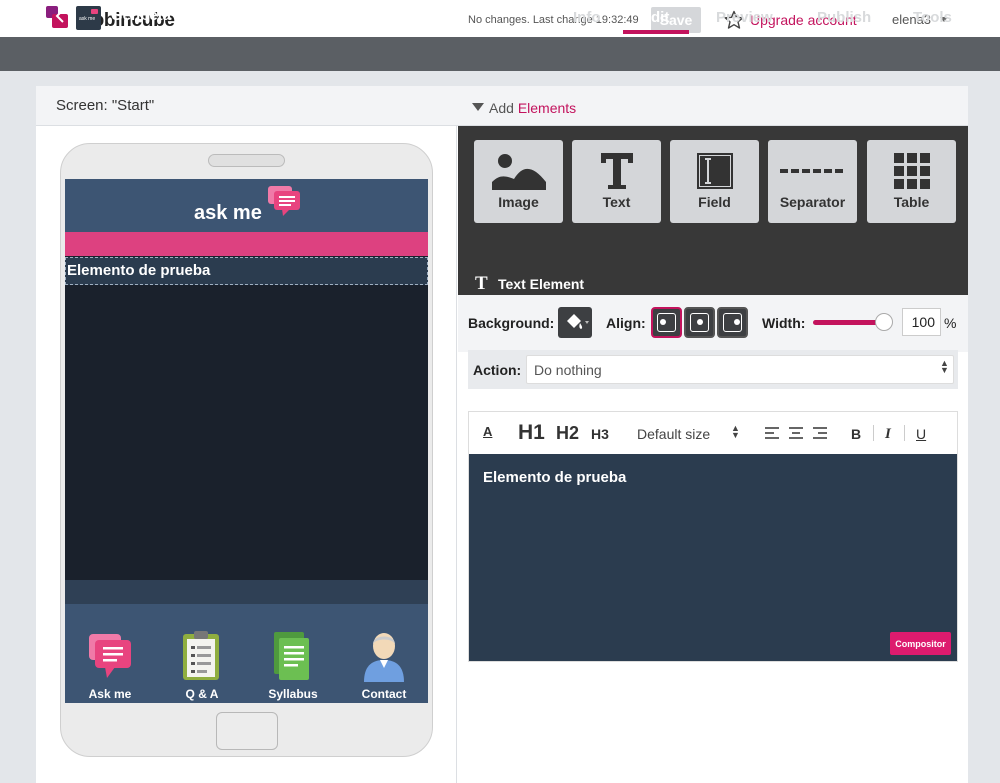  I want to click on panel-divider, so click(456, 454).